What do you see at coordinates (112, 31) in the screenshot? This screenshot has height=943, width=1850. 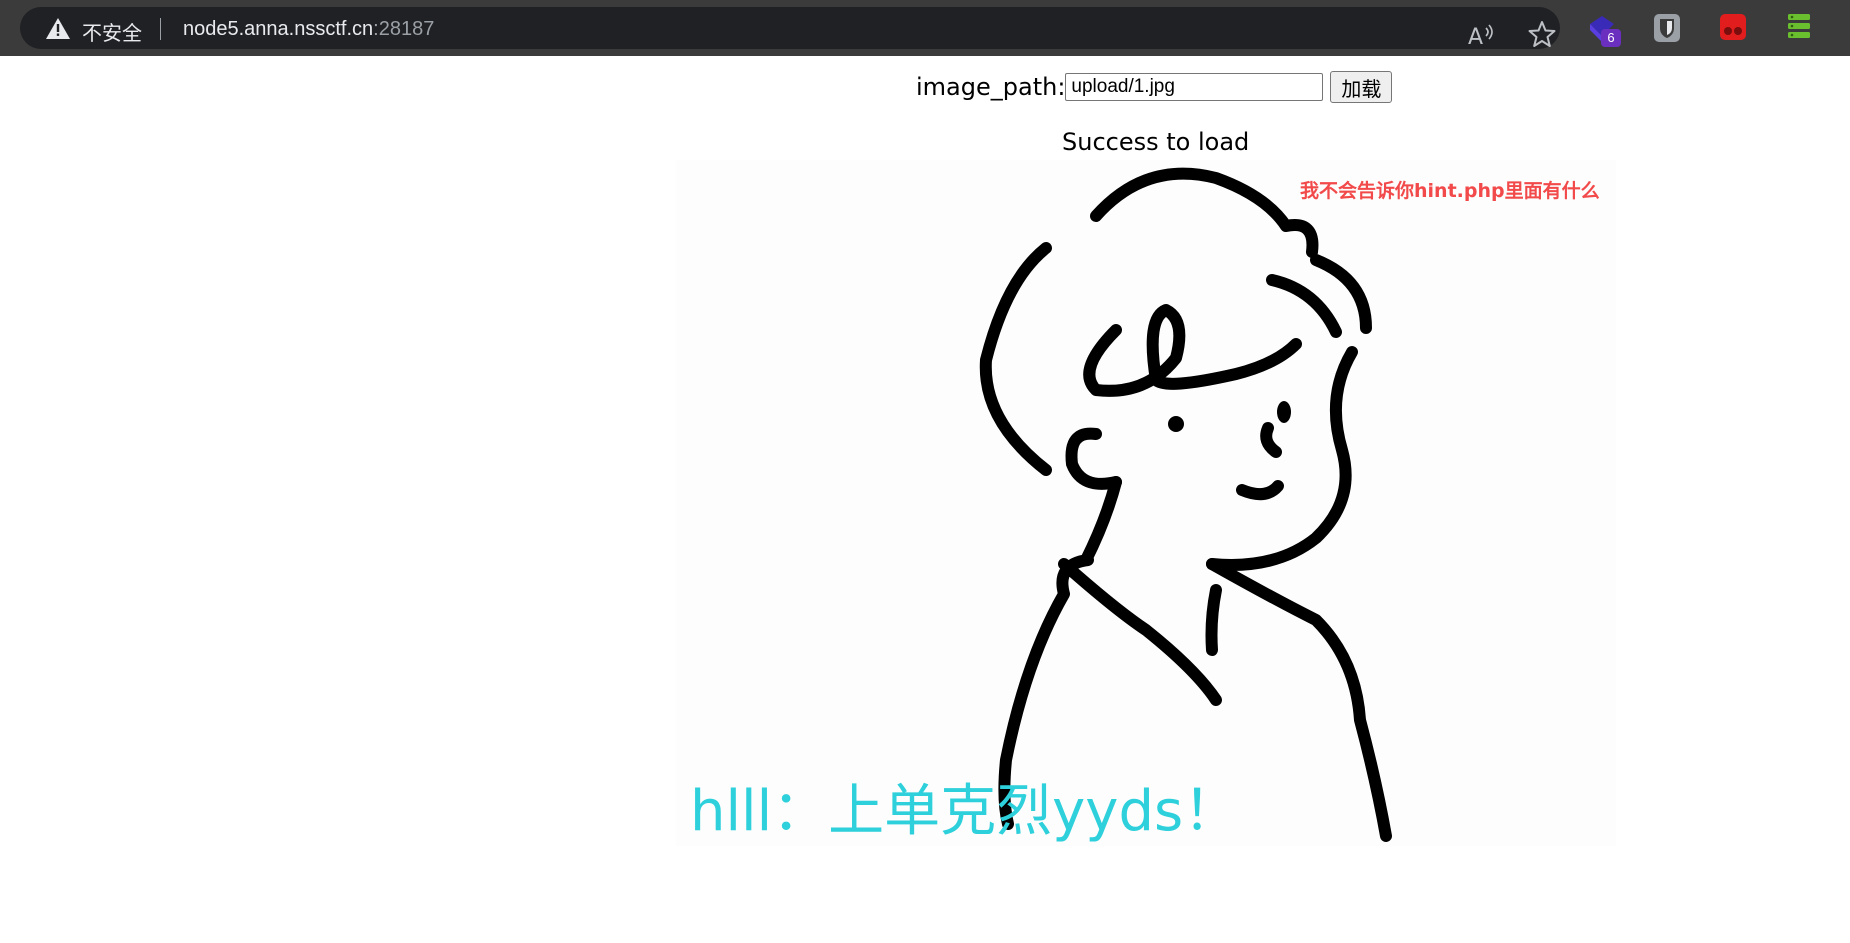 I see `security-status-label: 不安全` at bounding box center [112, 31].